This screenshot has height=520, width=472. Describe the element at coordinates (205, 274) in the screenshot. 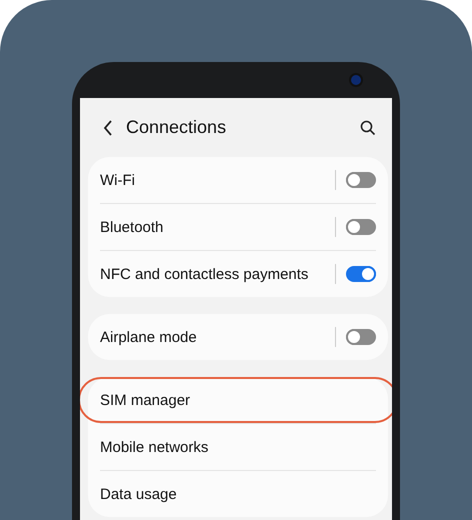

I see `setting-label: NFC and contactless payments` at that location.